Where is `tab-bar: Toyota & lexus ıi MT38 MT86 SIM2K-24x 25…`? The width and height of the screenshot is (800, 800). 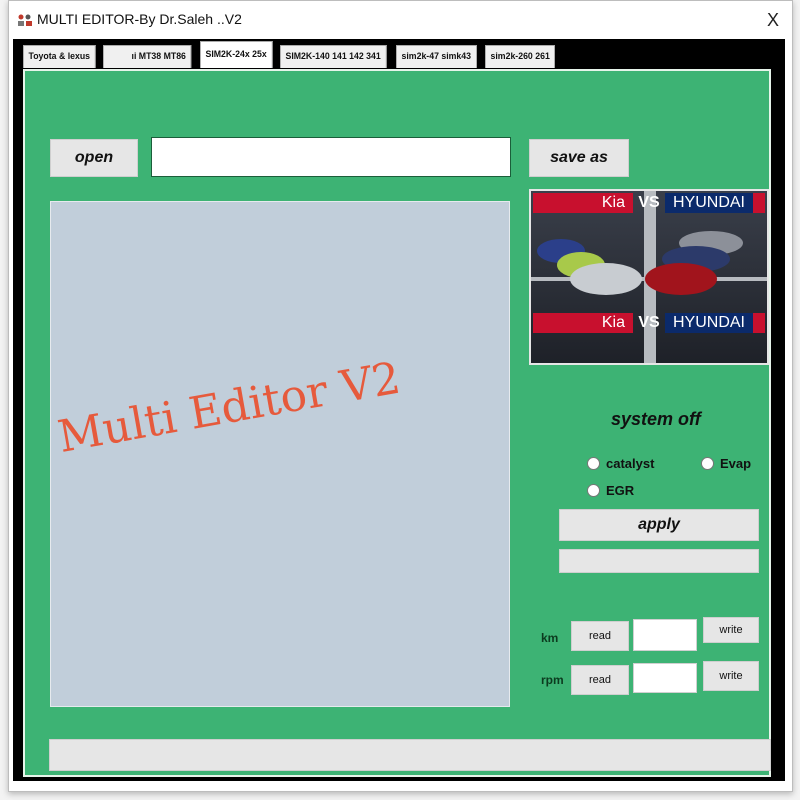
tab-bar: Toyota & lexus ıi MT38 MT86 SIM2K-24x 25… is located at coordinates (292, 55).